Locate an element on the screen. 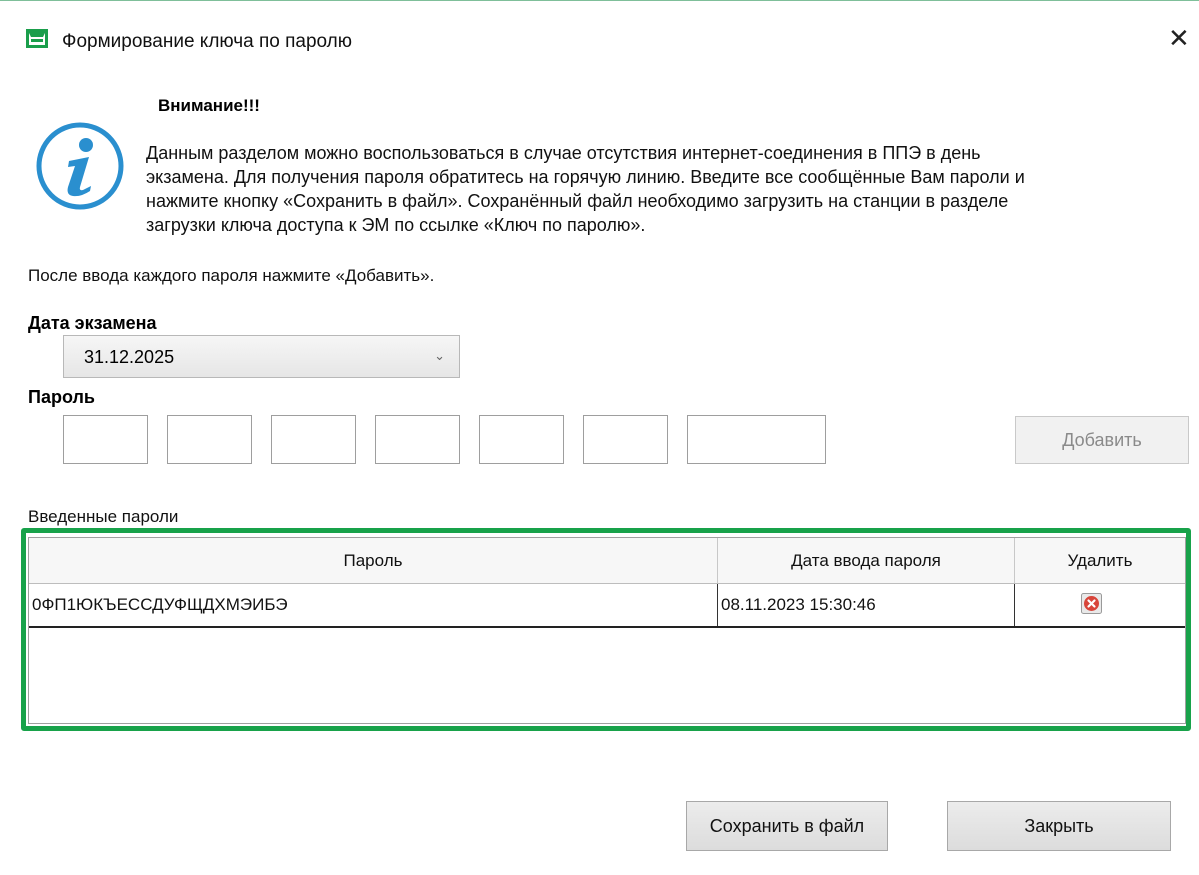  row-date: 08.11.2023 15:30:46 is located at coordinates (865, 605).